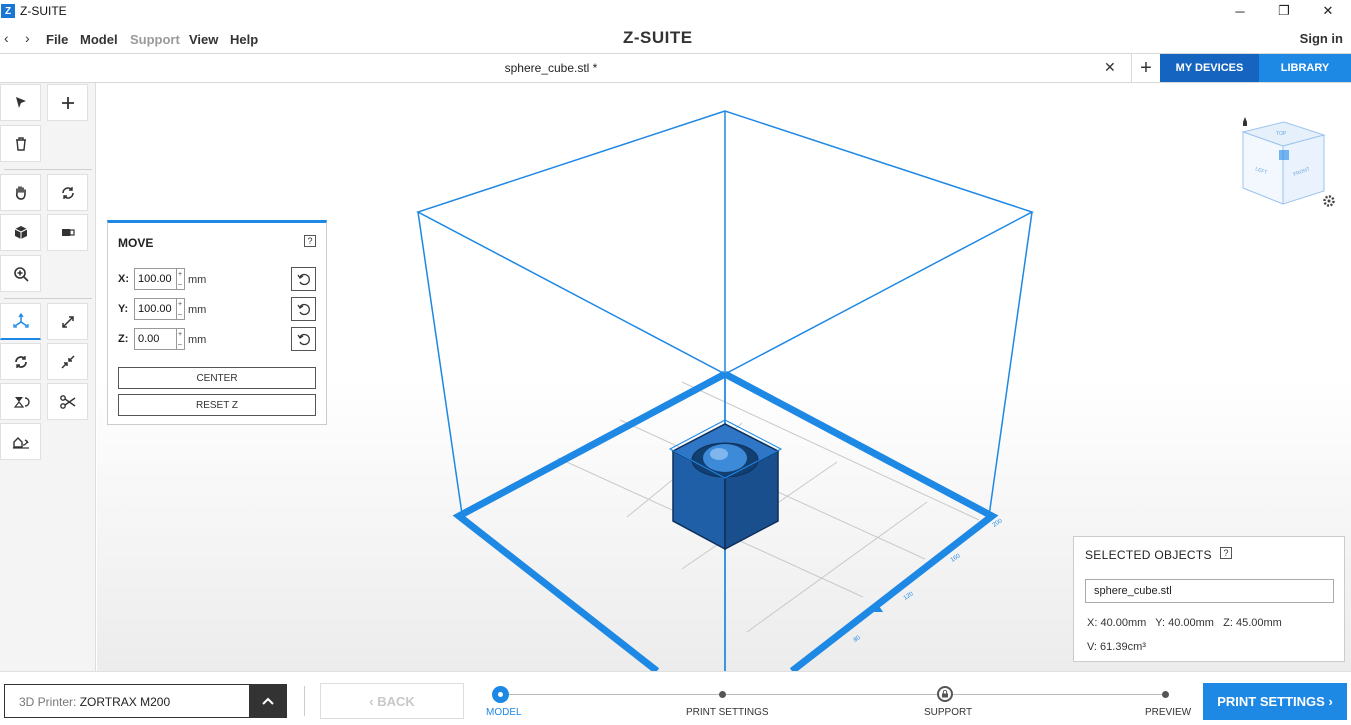  Describe the element at coordinates (613, 68) in the screenshot. I see `file-tab: sphere_cube.stl * ✕` at that location.